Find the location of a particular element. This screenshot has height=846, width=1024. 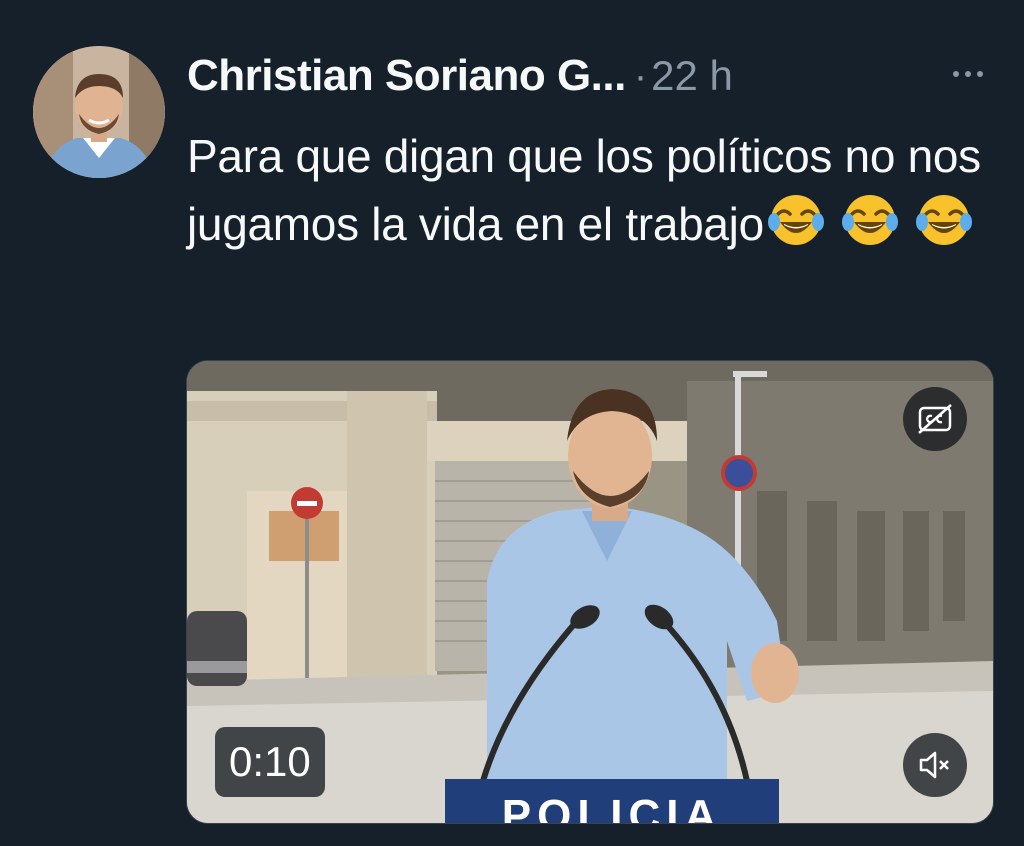

avatar-photo is located at coordinates (99, 112).